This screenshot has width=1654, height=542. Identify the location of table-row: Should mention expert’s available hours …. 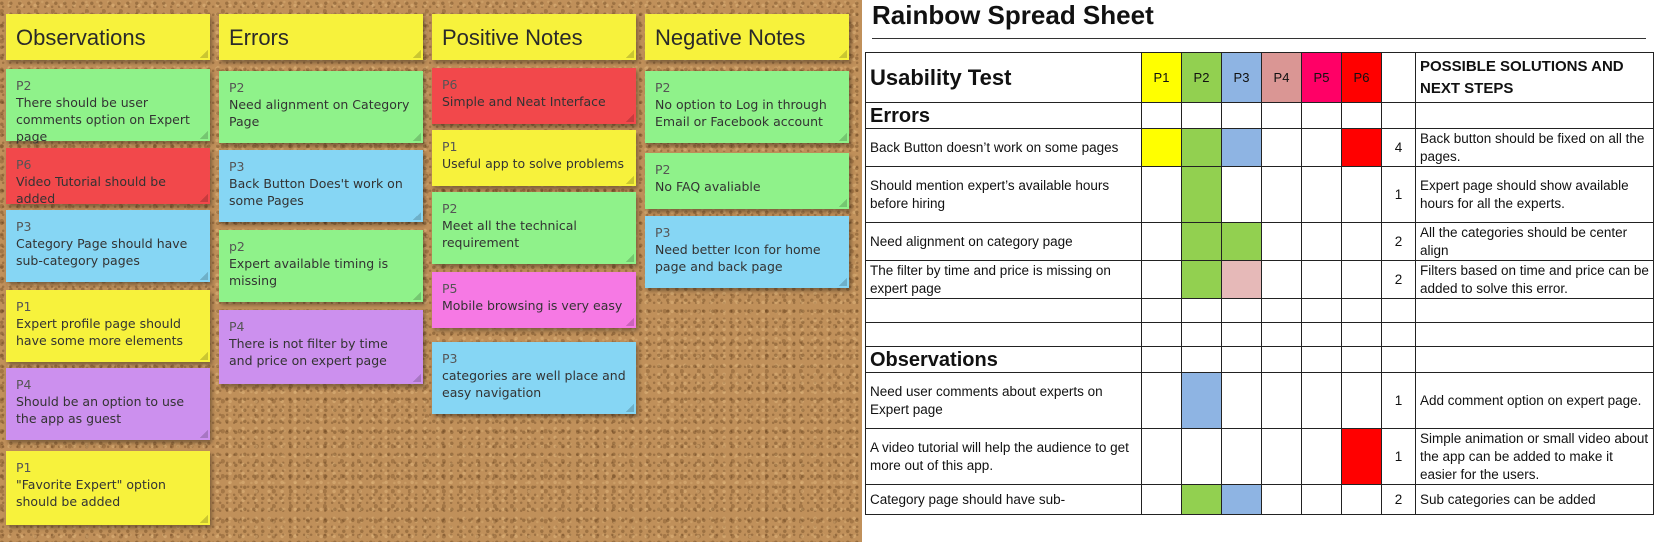
(1259, 194).